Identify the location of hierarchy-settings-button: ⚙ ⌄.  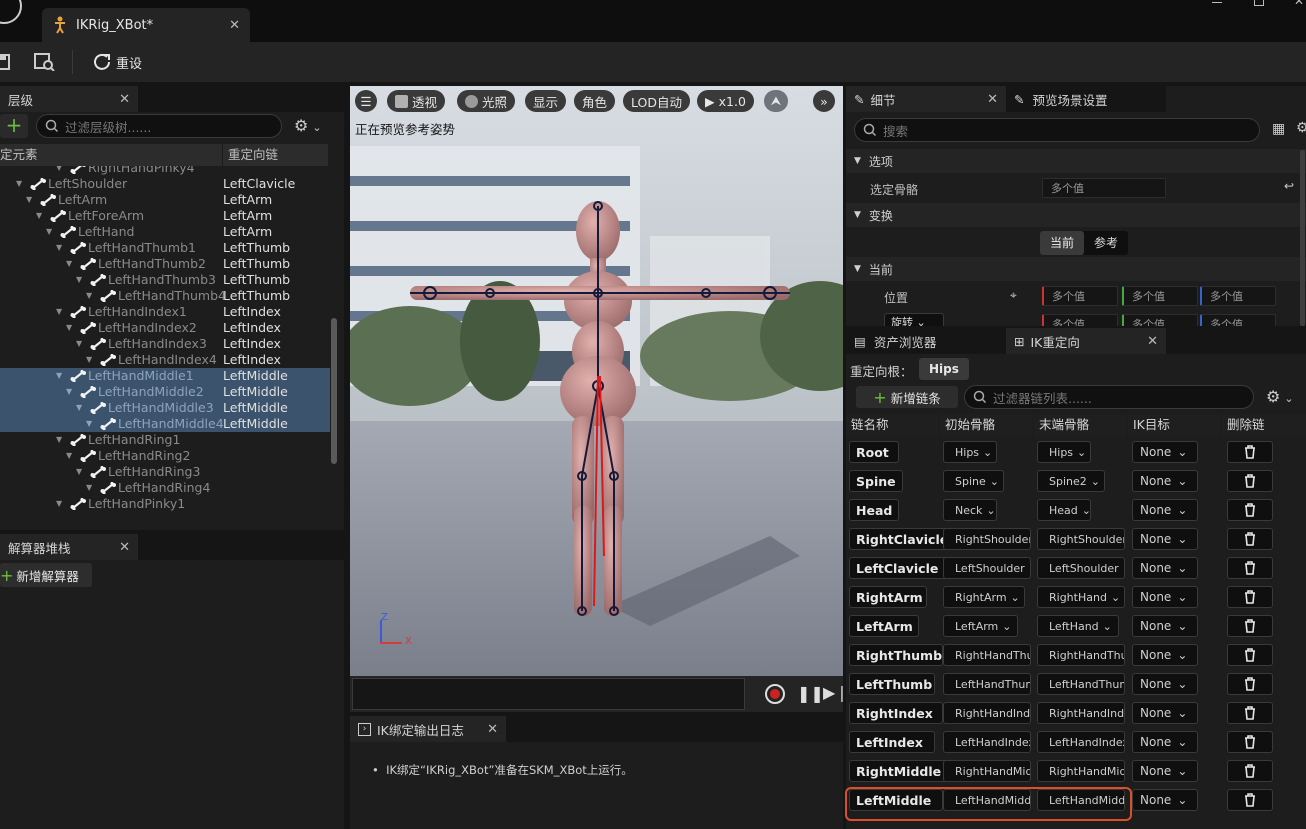
(308, 125).